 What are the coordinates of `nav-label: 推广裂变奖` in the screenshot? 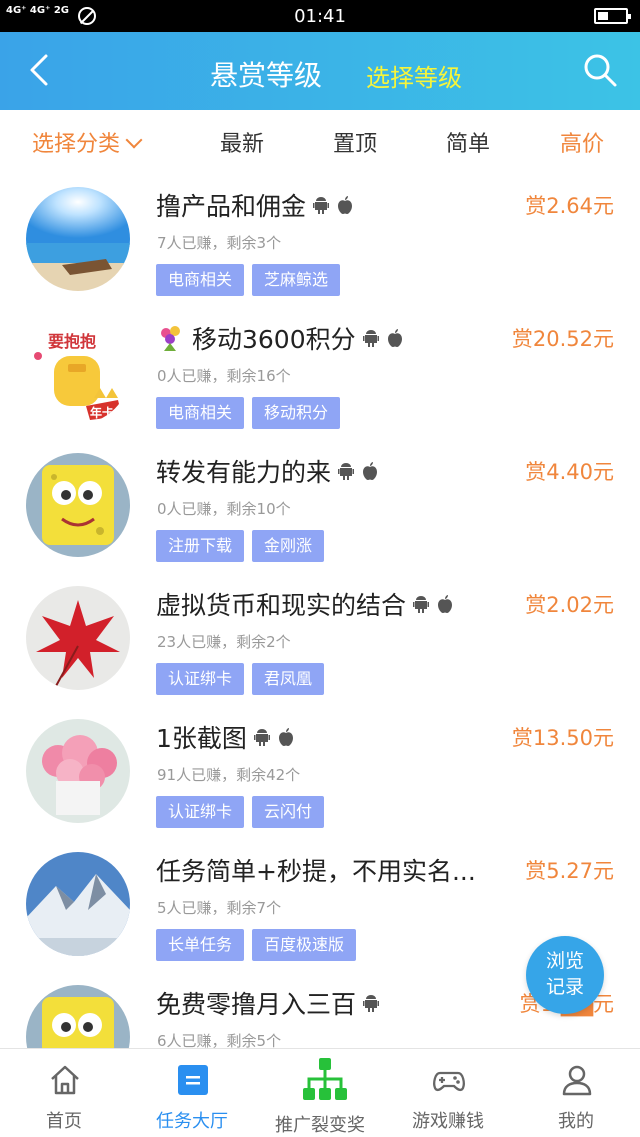 It's located at (320, 1125).